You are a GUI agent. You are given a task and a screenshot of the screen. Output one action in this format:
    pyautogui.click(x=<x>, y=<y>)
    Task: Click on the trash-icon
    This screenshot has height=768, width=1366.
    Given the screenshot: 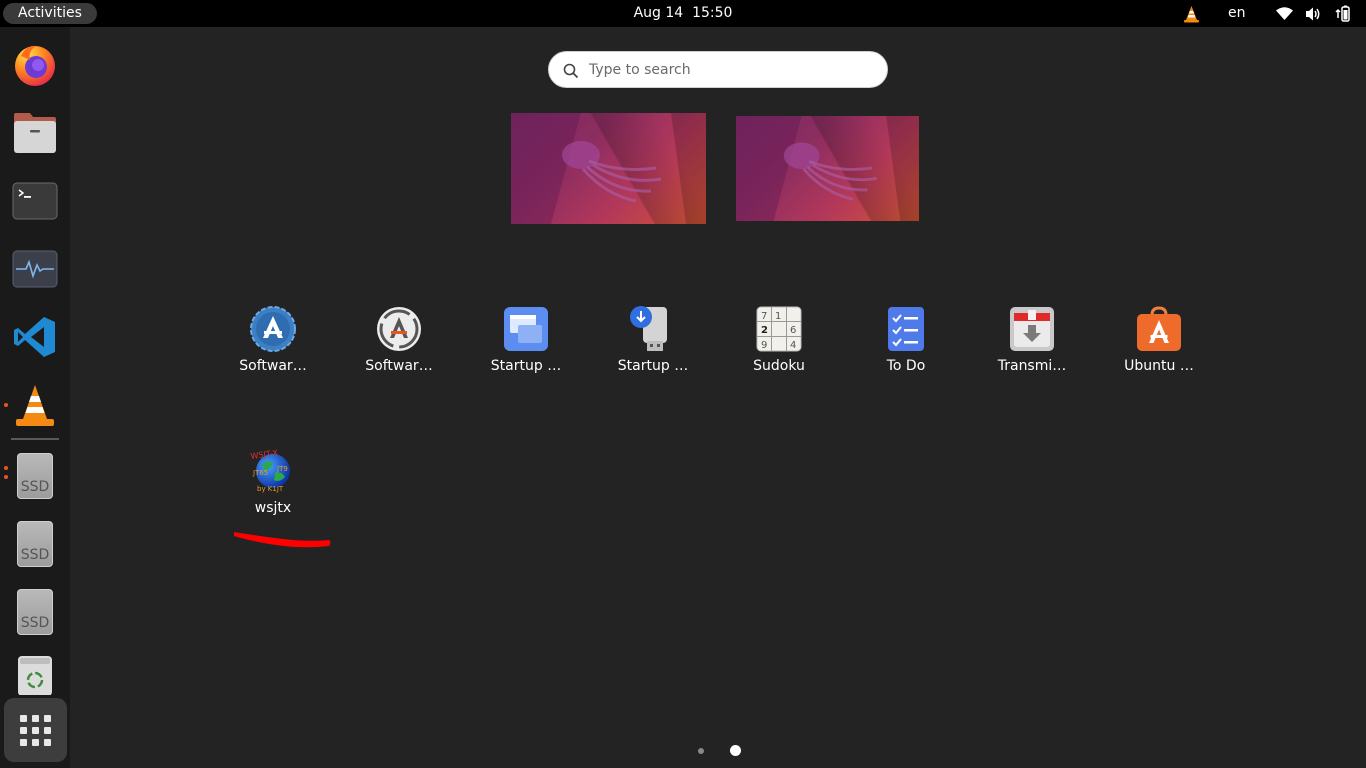 What is the action you would take?
    pyautogui.click(x=35, y=675)
    